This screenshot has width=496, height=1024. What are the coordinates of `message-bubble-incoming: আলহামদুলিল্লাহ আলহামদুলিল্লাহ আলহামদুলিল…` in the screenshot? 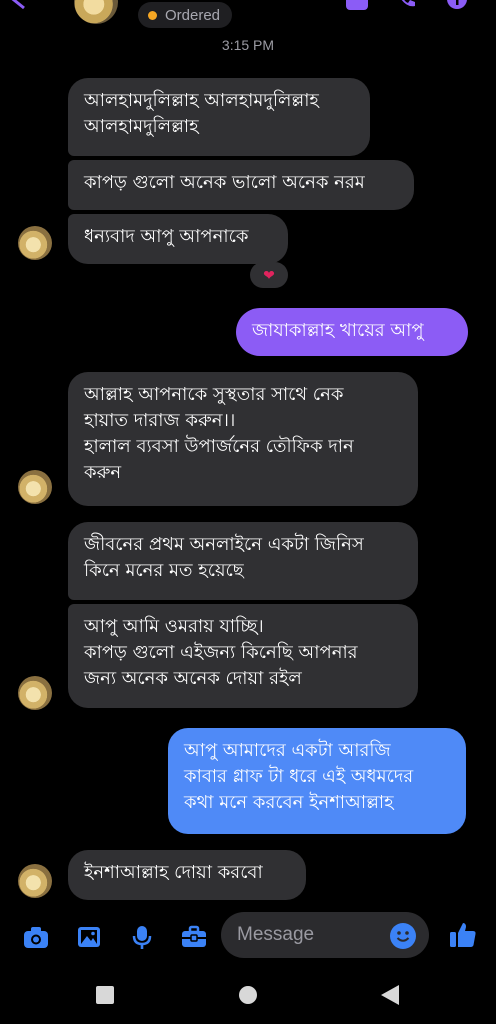 It's located at (219, 117).